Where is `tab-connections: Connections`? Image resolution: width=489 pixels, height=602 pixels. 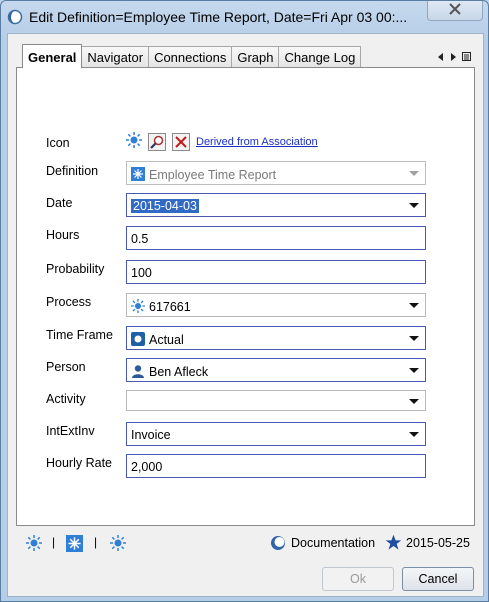 tab-connections: Connections is located at coordinates (190, 57).